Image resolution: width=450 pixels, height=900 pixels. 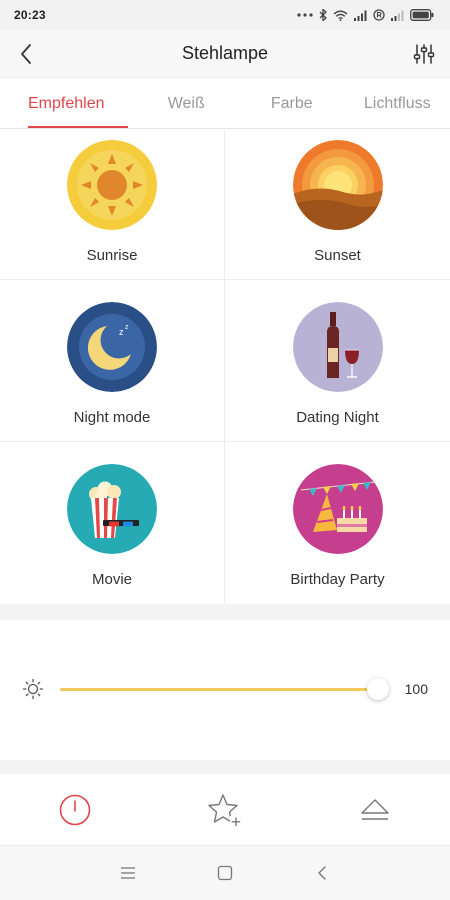 I want to click on eject-icon, so click(x=375, y=809).